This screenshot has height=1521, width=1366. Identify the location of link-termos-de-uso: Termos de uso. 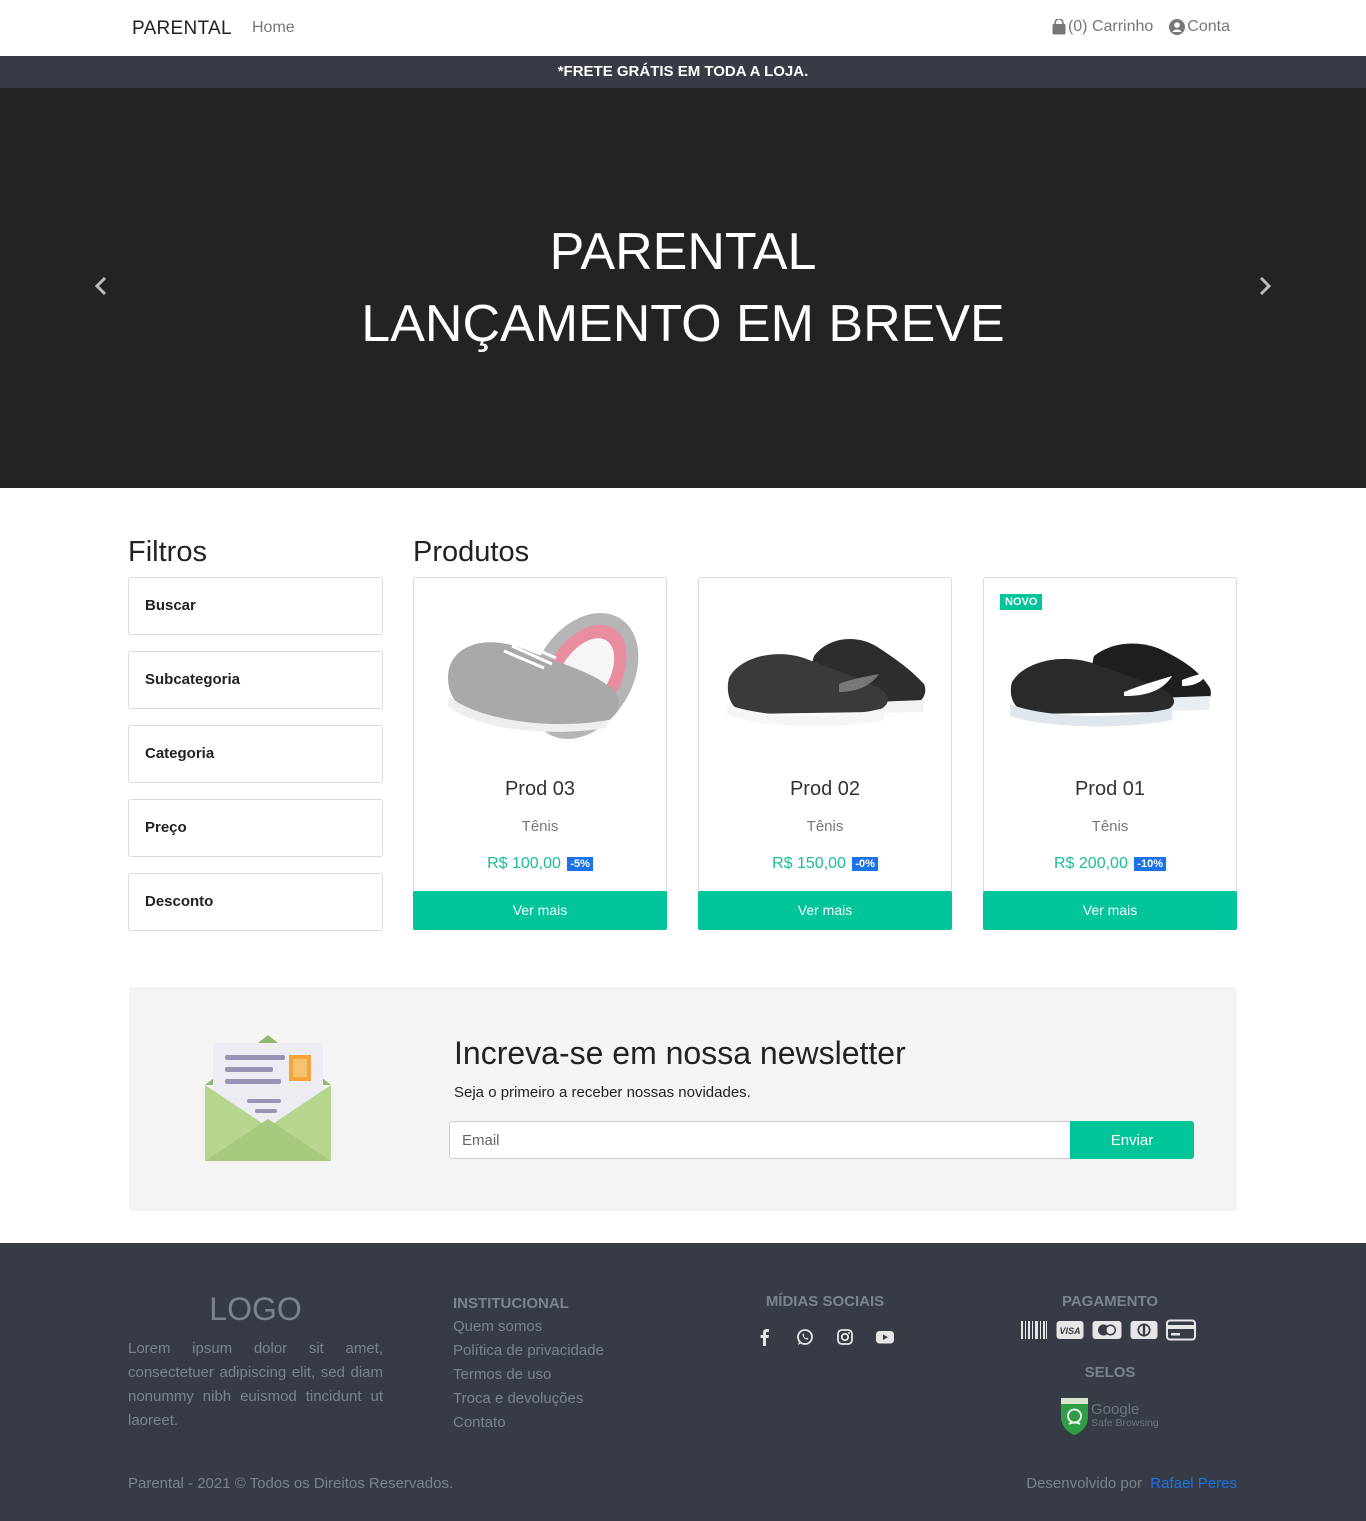
(528, 1375).